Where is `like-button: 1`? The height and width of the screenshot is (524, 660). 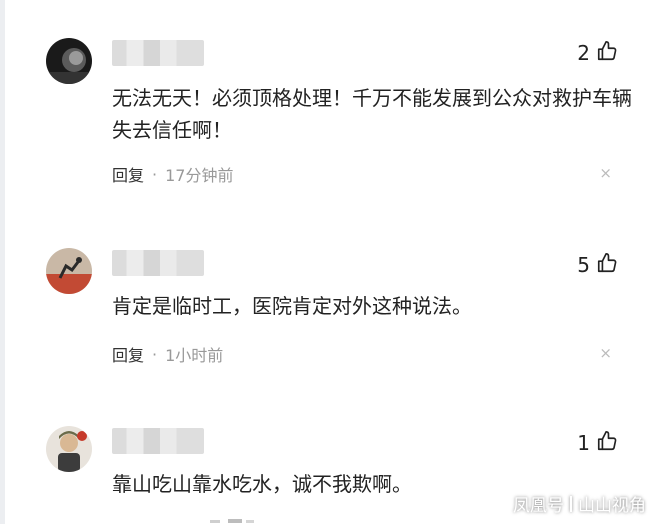
like-button: 1 is located at coordinates (597, 443).